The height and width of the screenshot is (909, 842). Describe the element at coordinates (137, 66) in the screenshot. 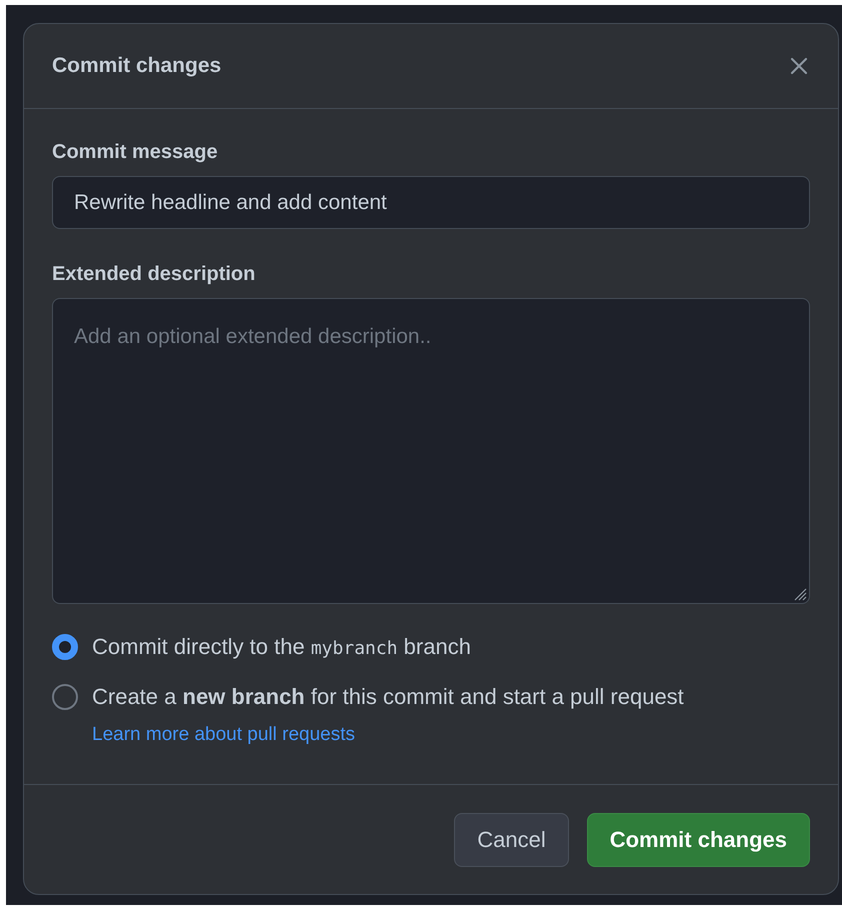

I see `dialog-title: Commit changes` at that location.